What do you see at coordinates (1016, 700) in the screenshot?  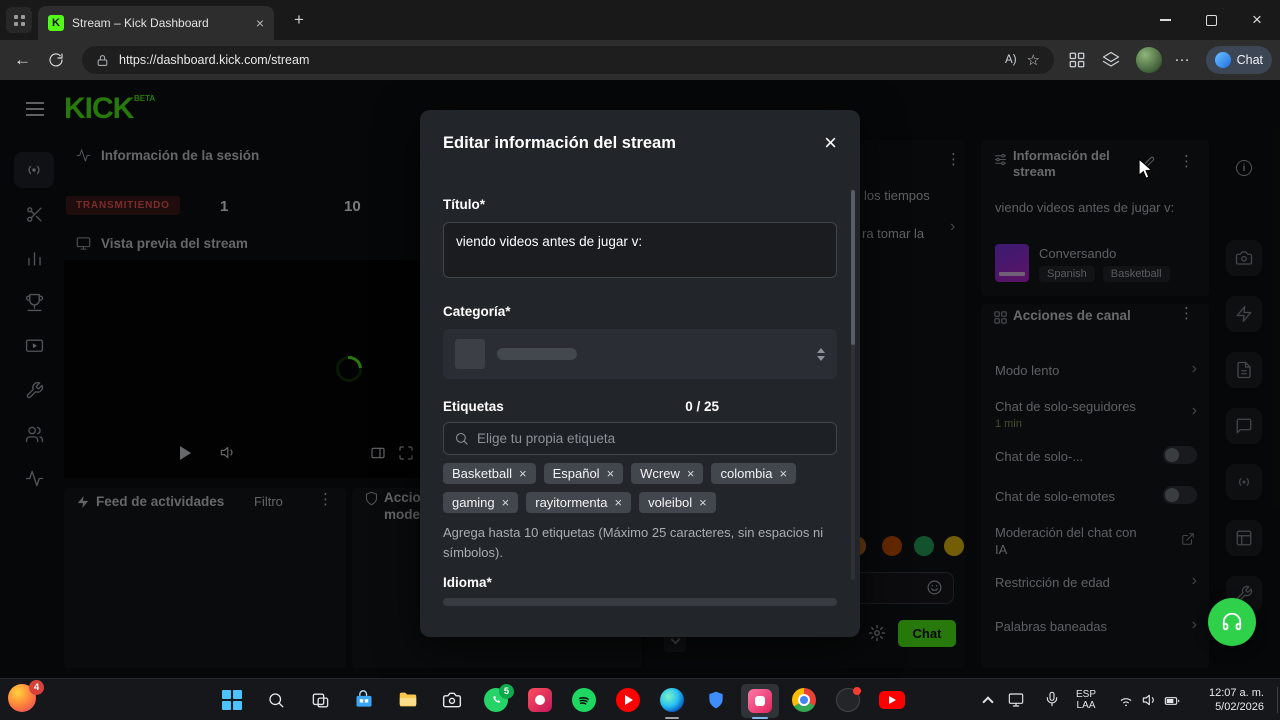 I see `cast-screen-icon` at bounding box center [1016, 700].